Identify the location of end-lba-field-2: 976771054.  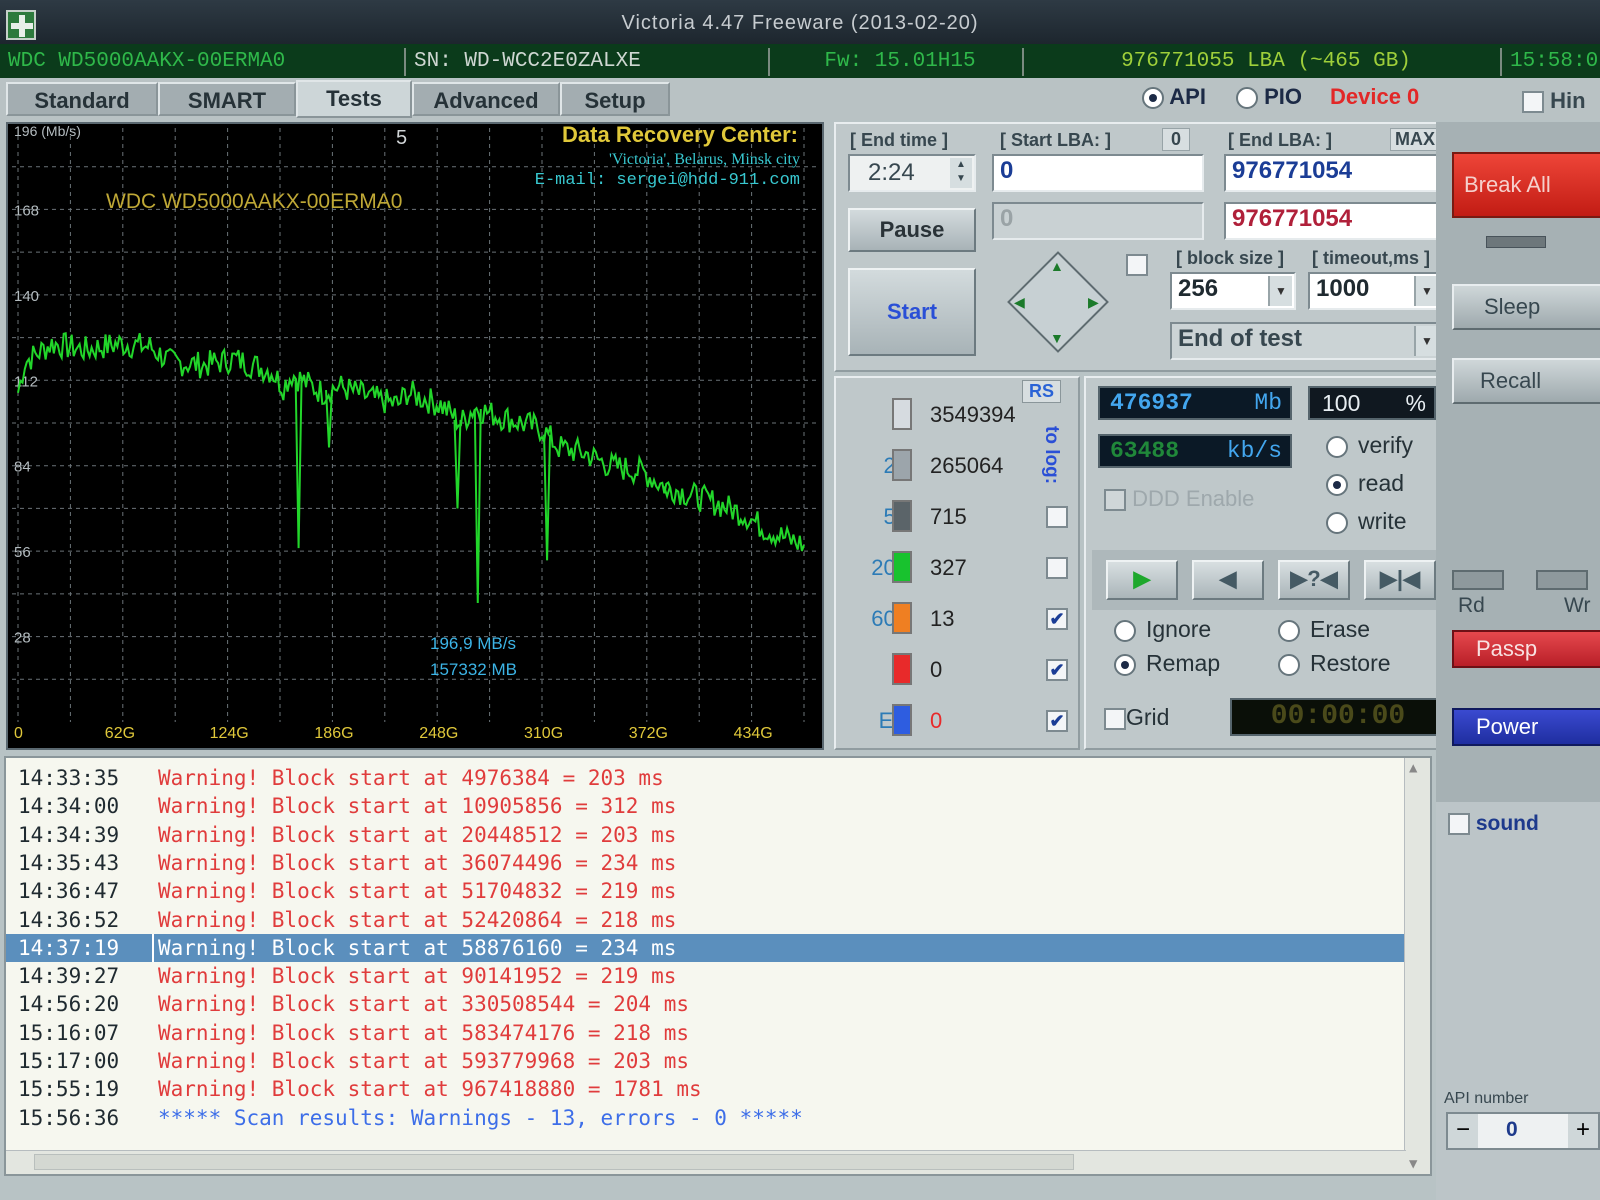
(1333, 221).